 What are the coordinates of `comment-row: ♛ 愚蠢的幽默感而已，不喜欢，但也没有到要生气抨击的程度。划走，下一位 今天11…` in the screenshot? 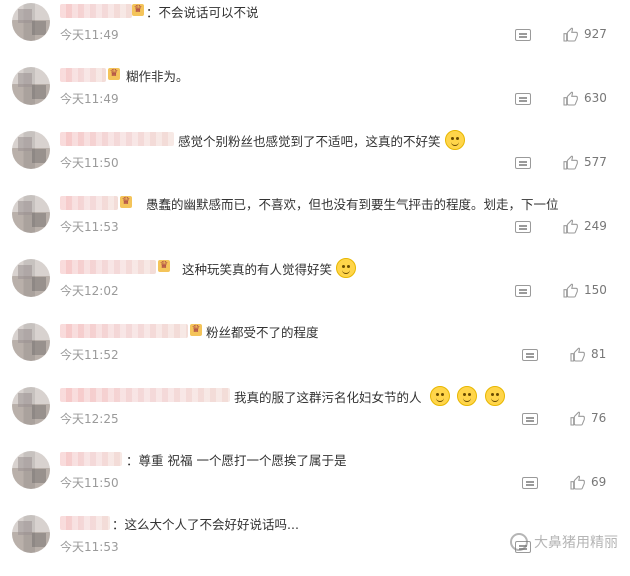 It's located at (315, 224).